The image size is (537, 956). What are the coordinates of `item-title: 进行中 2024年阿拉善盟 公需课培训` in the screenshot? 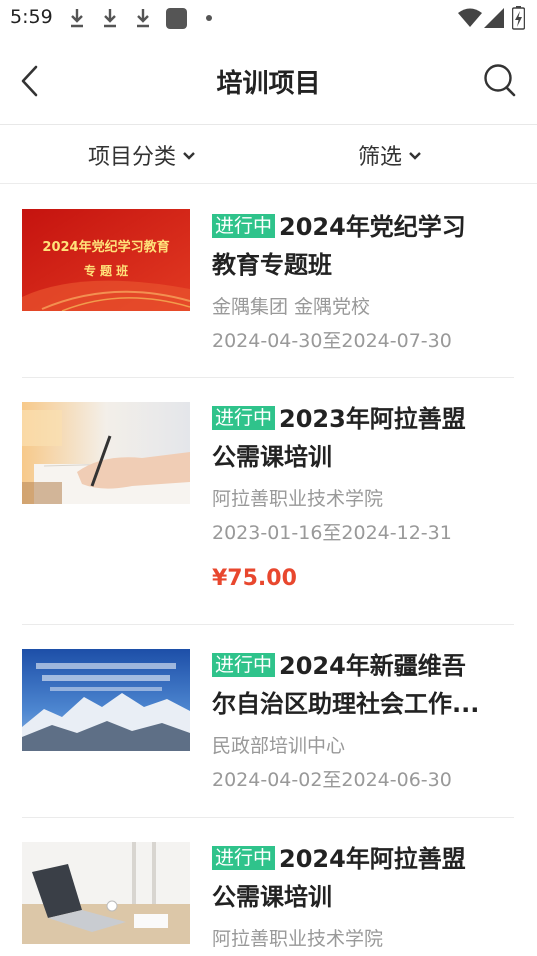 It's located at (362, 878).